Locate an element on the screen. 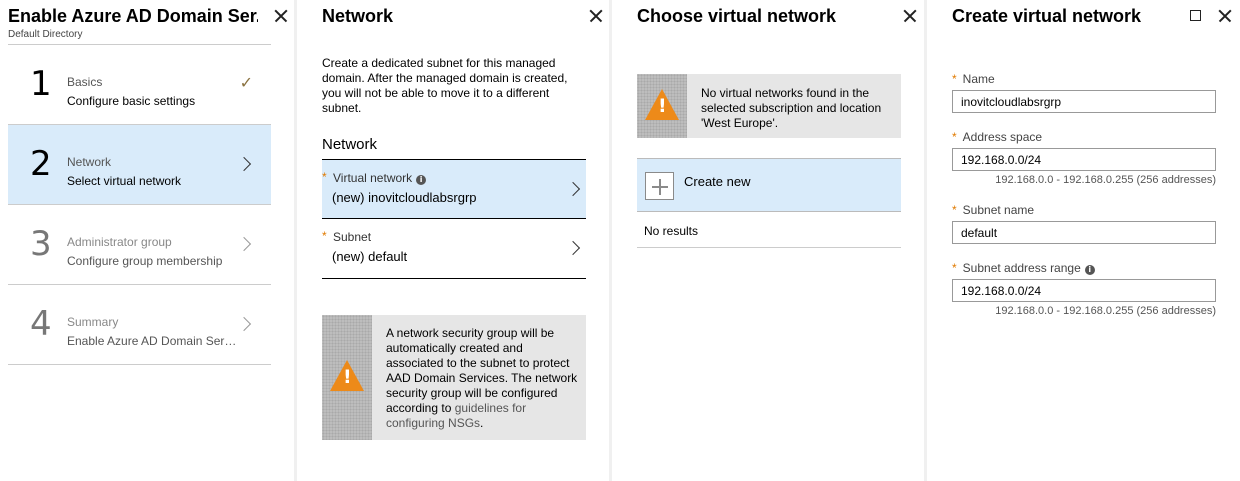 This screenshot has height=481, width=1240. address-space-input is located at coordinates (1084, 159).